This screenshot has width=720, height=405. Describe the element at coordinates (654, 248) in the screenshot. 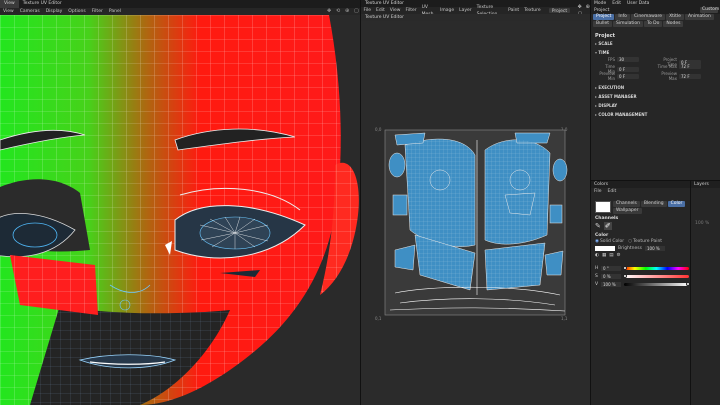

I see `brightness-input: 100 %` at that location.